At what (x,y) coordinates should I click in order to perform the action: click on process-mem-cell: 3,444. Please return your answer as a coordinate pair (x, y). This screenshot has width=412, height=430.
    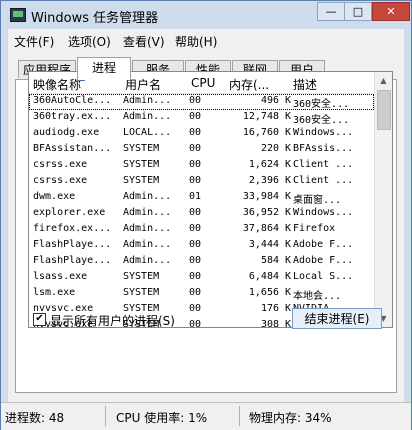
    Looking at the image, I should click on (263, 244).